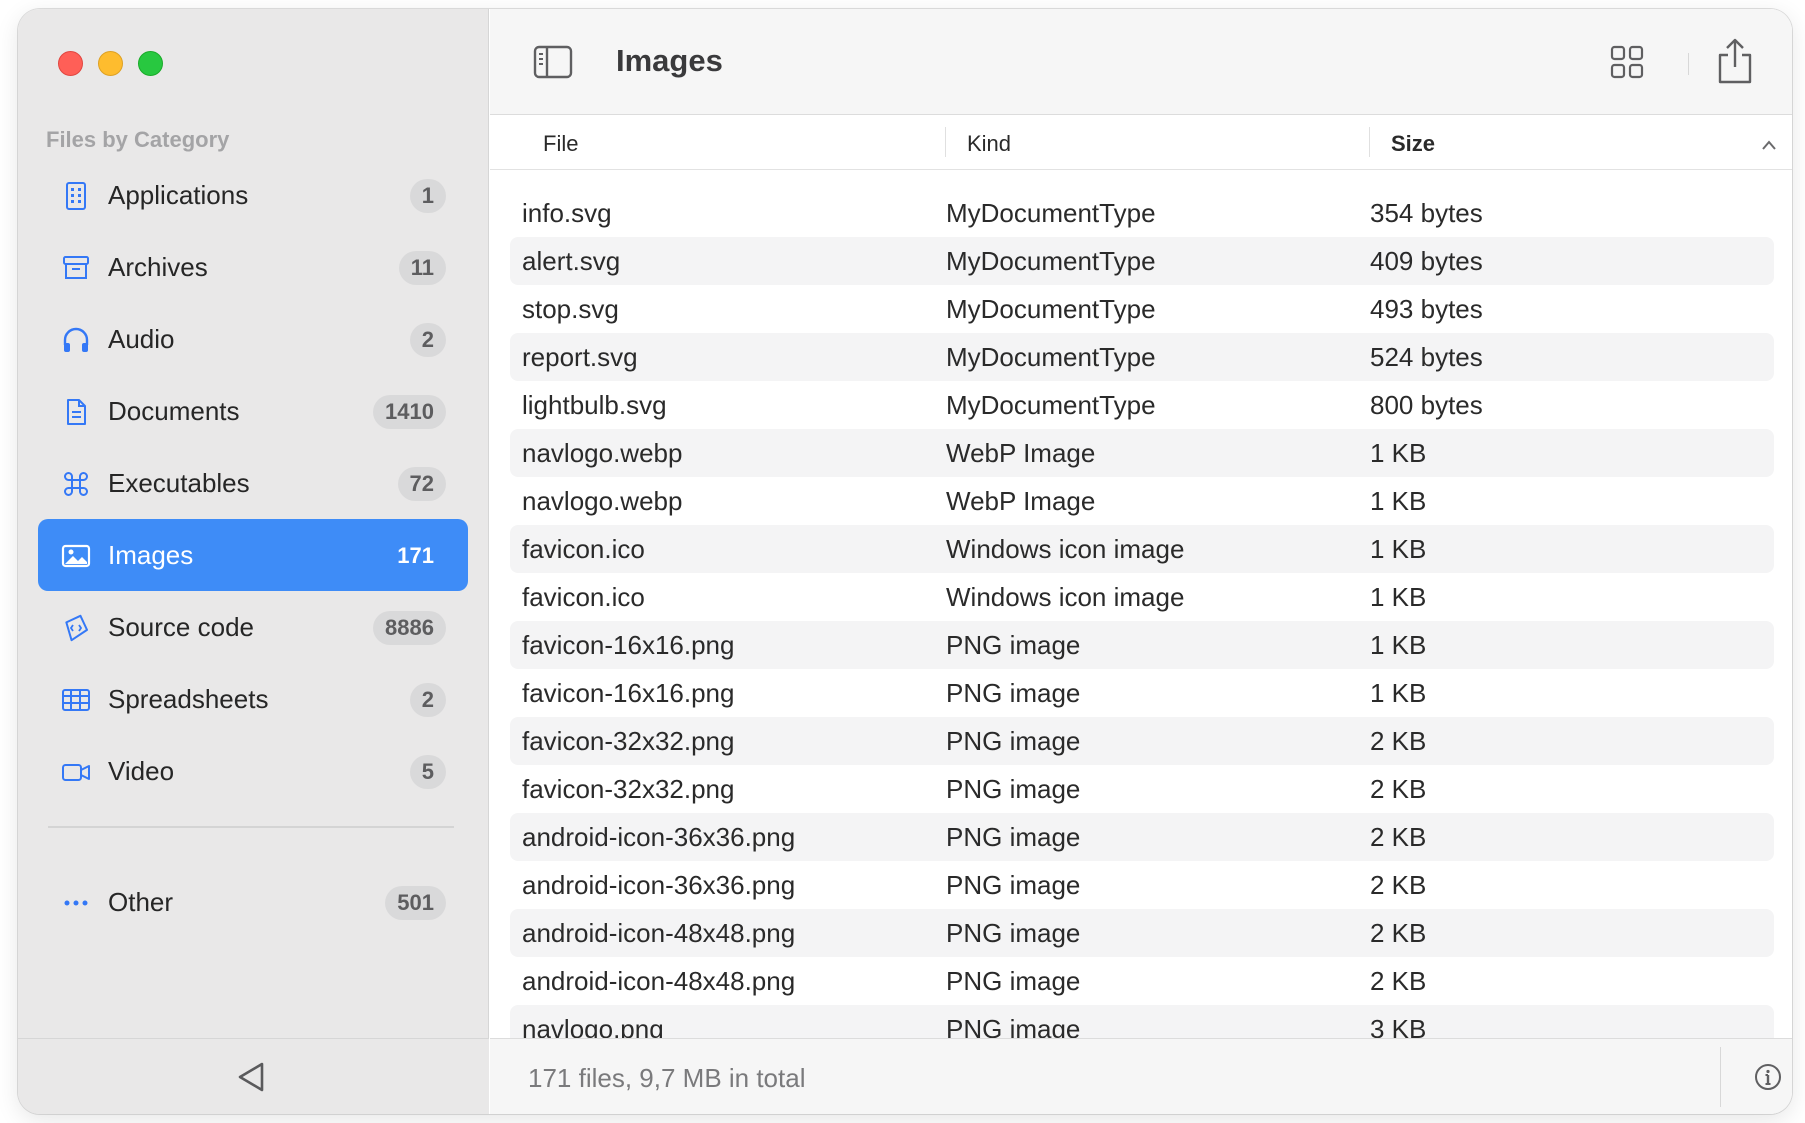 The image size is (1805, 1123). Describe the element at coordinates (76, 903) in the screenshot. I see `ellipsis-icon` at that location.